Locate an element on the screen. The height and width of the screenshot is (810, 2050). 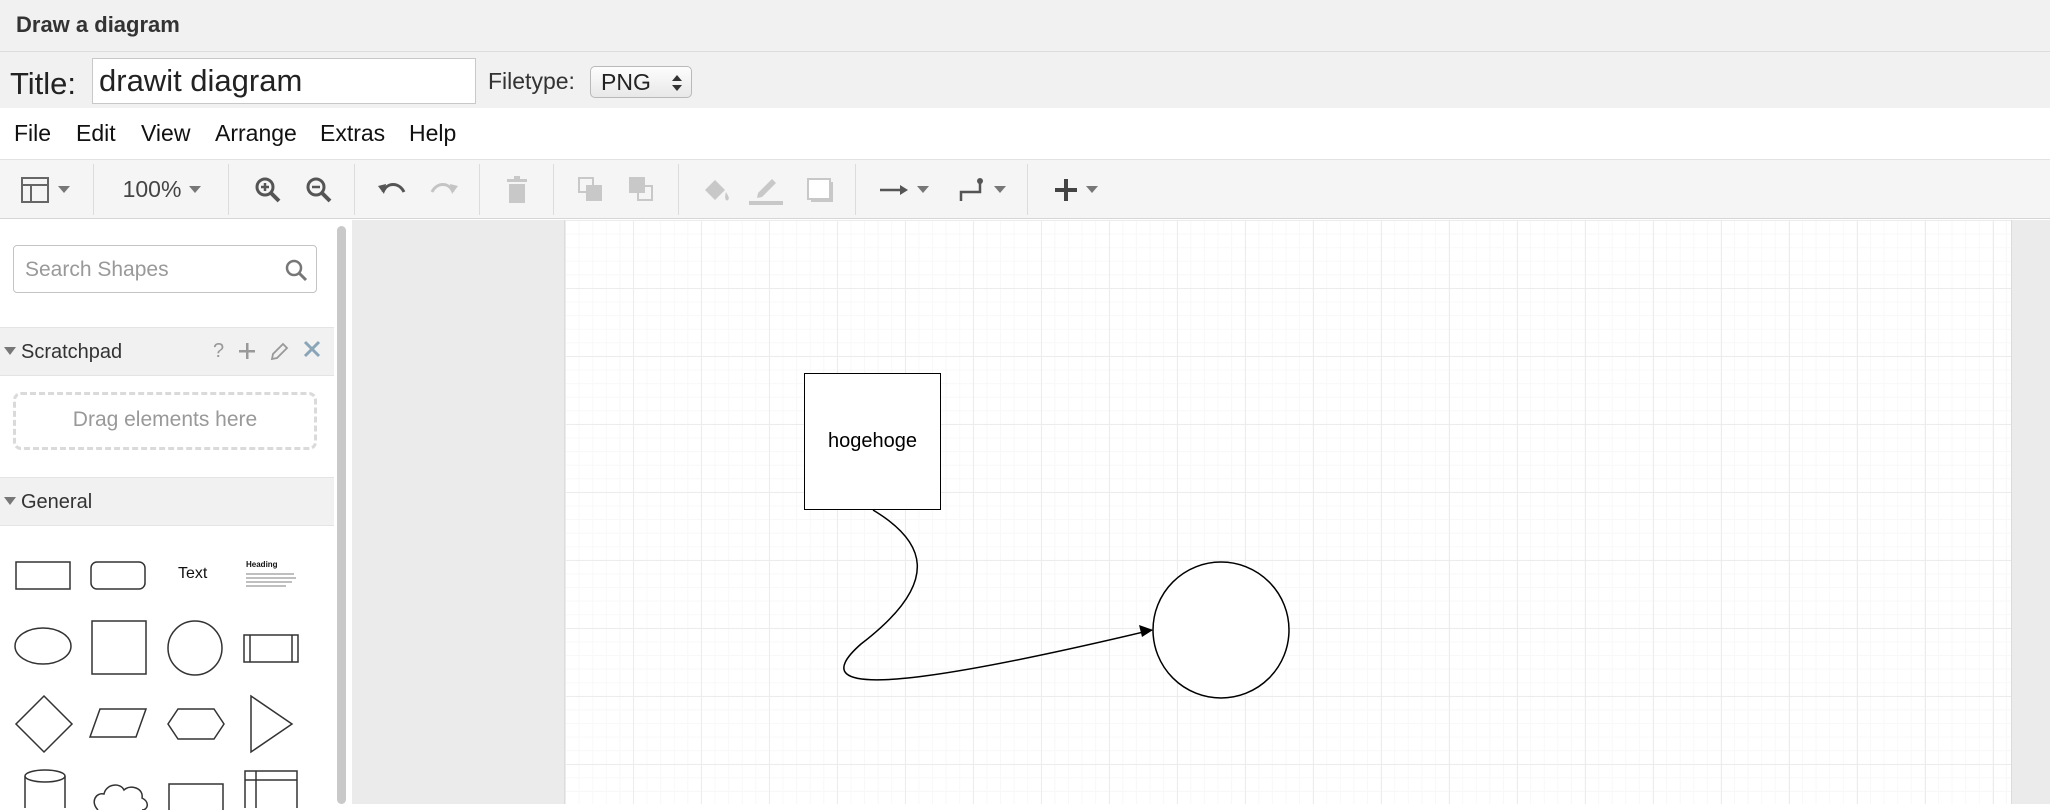
shape-text: Text is located at coordinates (192, 574).